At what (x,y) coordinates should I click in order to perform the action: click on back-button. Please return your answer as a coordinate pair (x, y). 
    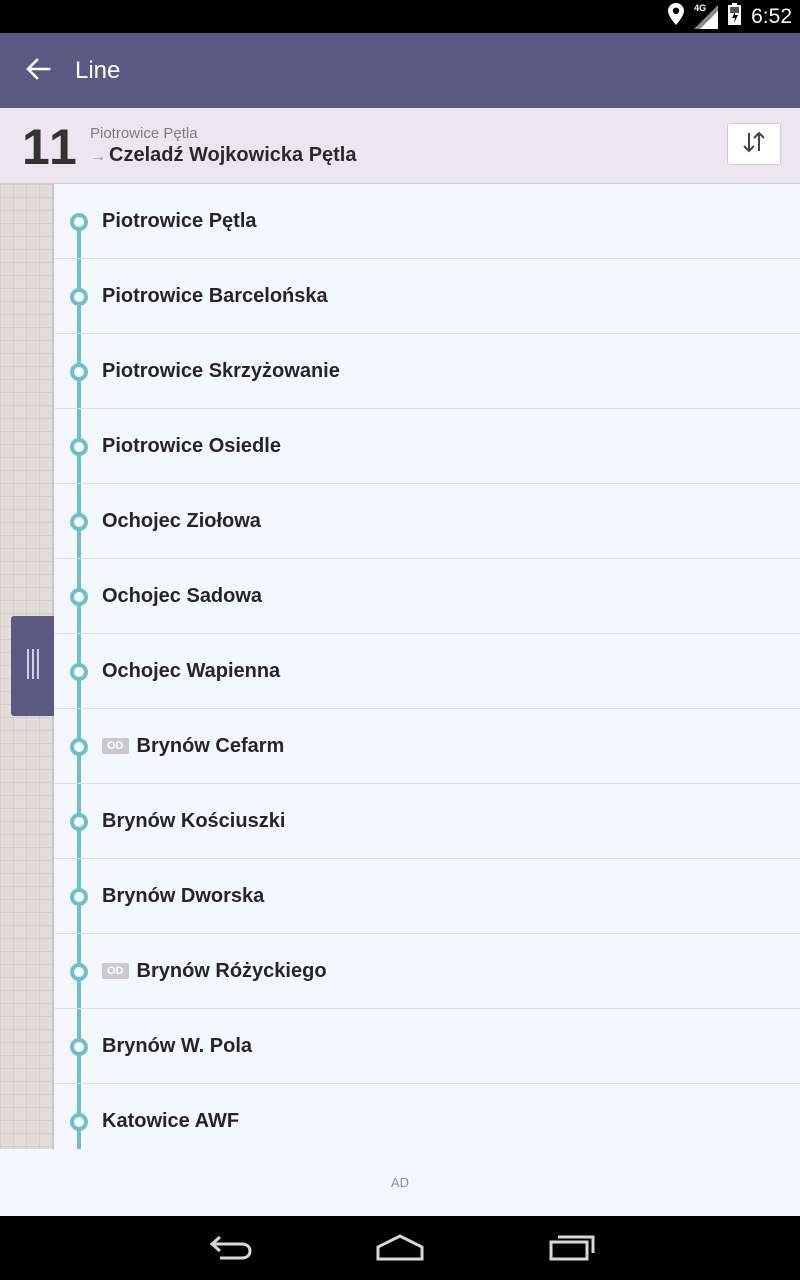
    Looking at the image, I should click on (38, 71).